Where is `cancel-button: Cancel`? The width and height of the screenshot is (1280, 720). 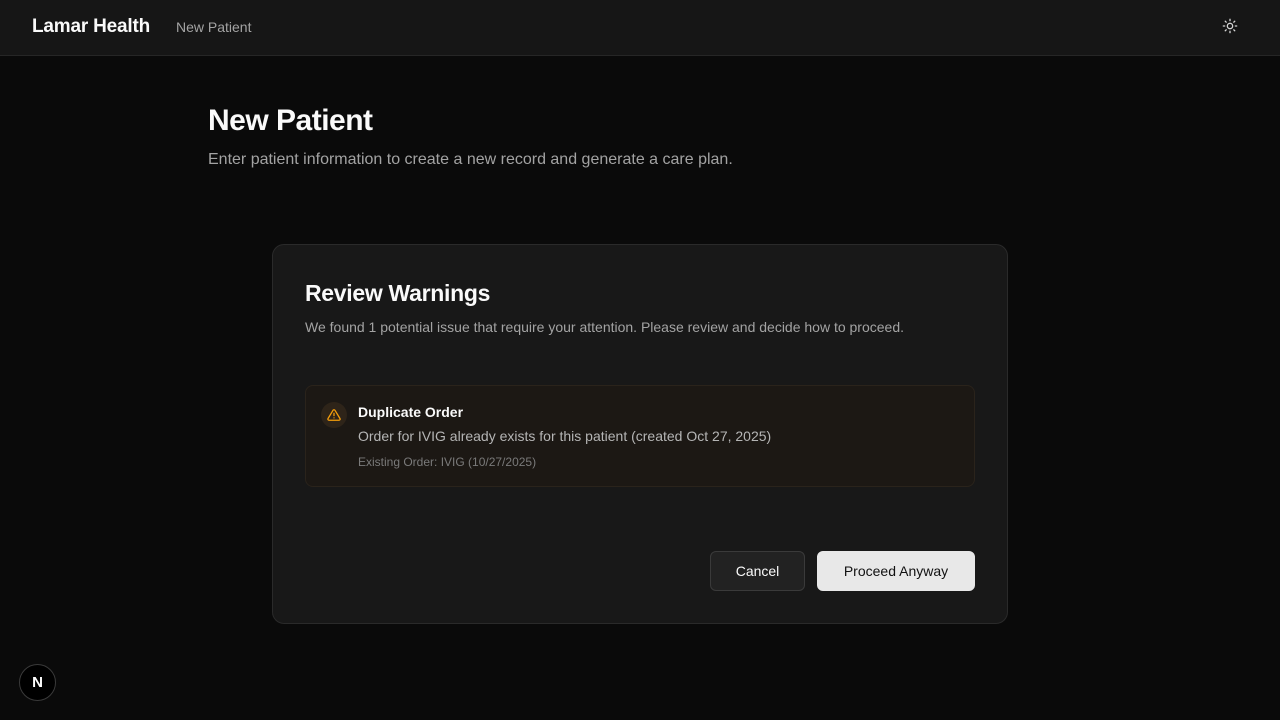 cancel-button: Cancel is located at coordinates (757, 571).